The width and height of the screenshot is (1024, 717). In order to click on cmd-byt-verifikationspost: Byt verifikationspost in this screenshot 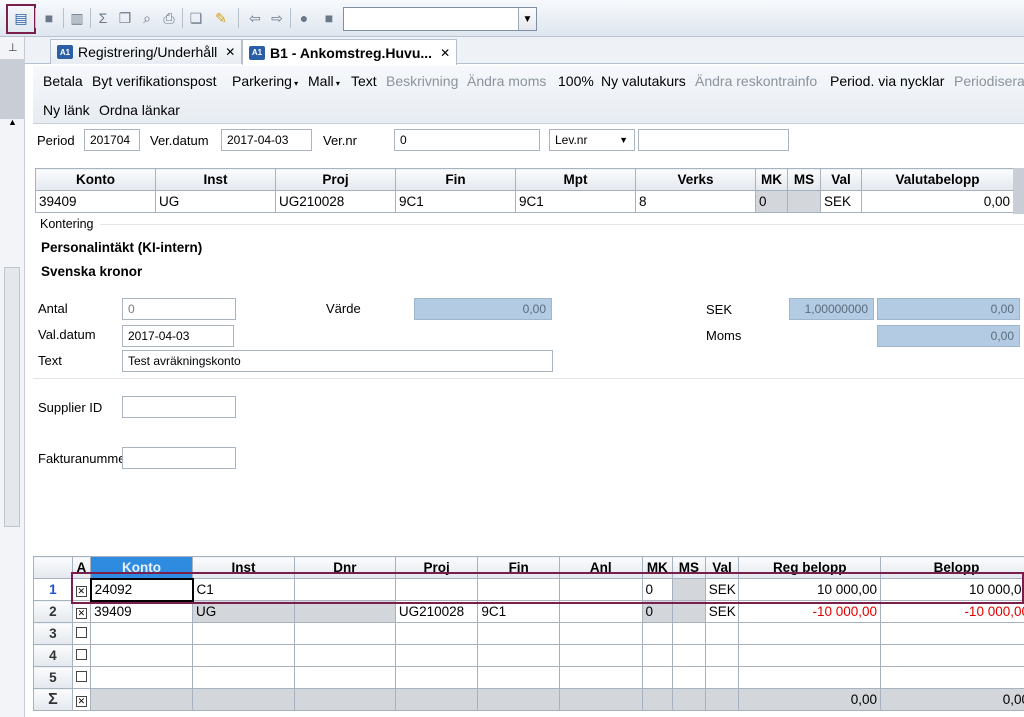, I will do `click(154, 81)`.